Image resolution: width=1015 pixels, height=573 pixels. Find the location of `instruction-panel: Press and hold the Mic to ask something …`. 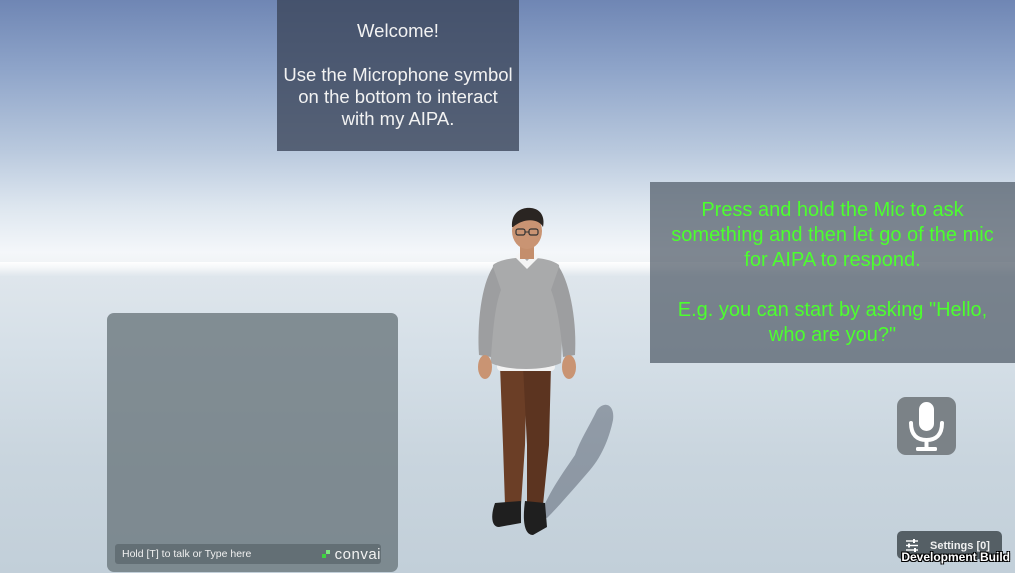

instruction-panel: Press and hold the Mic to ask something … is located at coordinates (832, 272).